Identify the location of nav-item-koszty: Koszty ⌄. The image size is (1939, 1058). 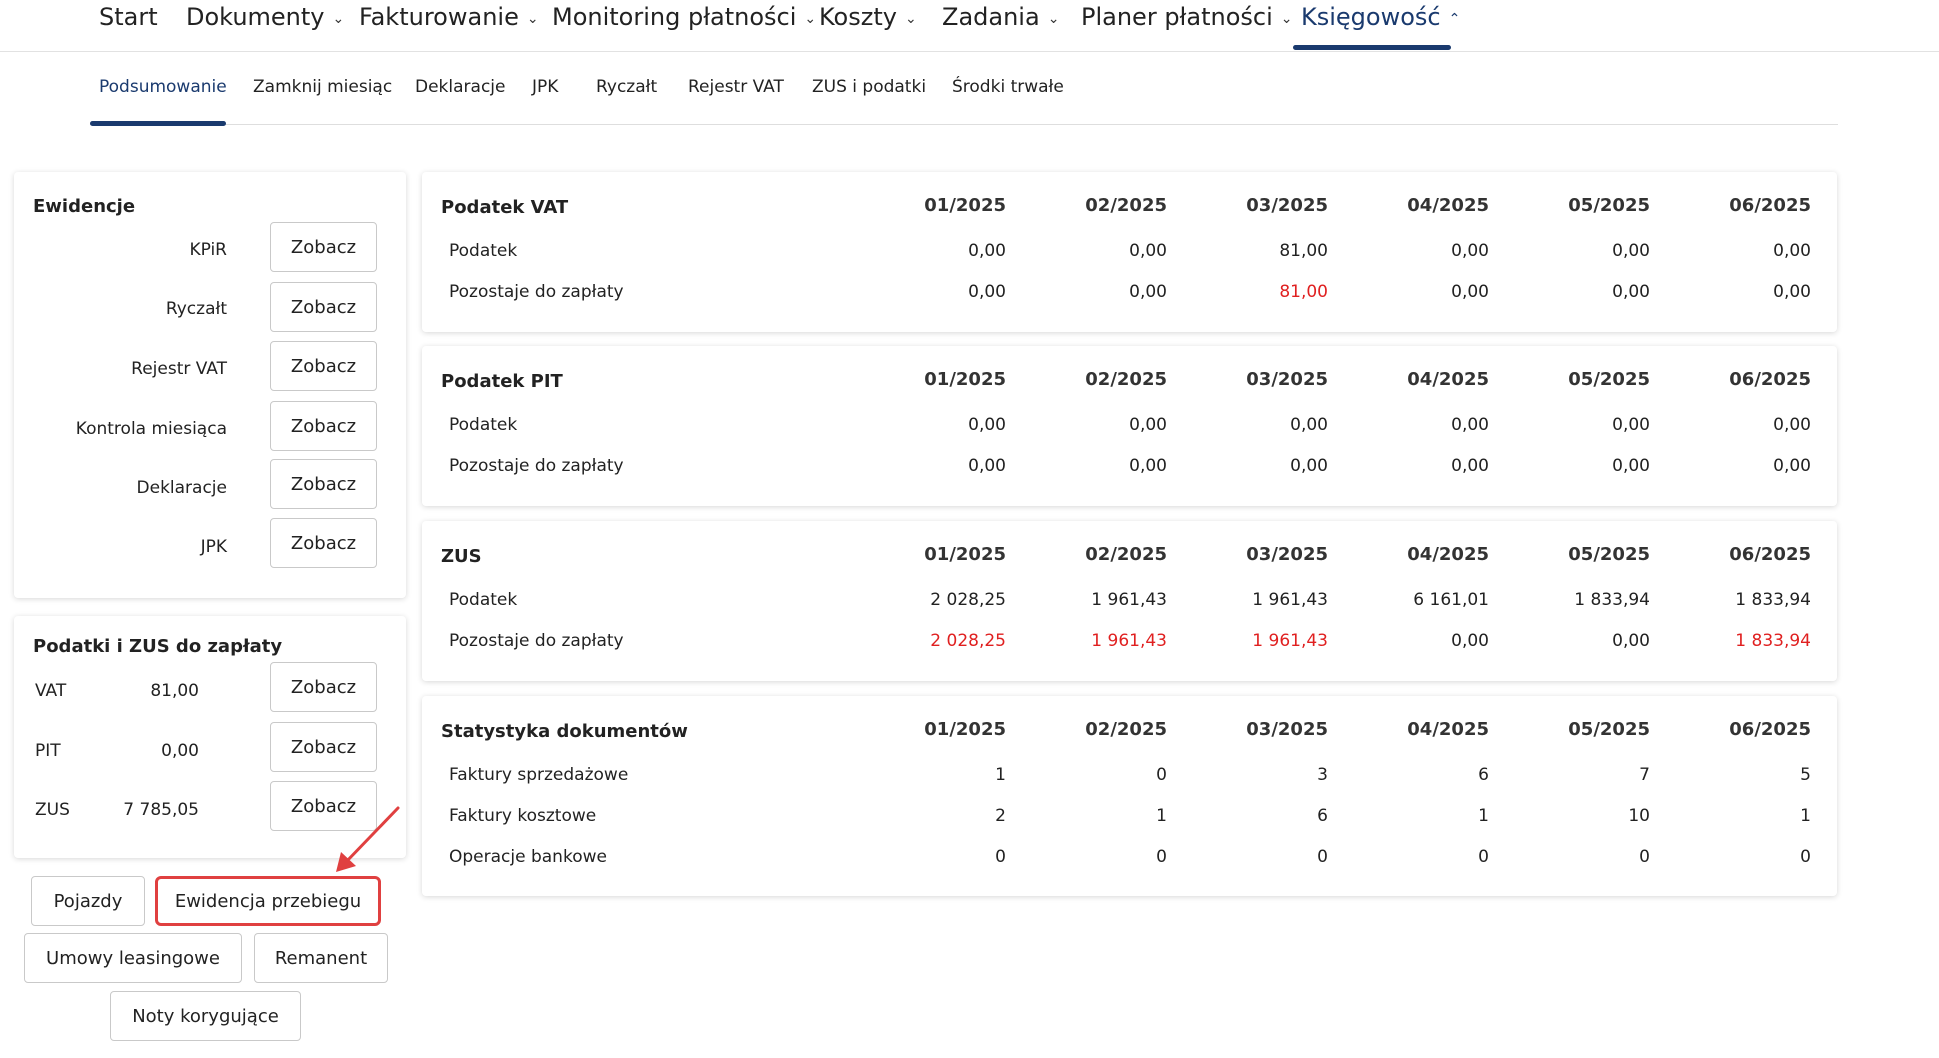
(868, 26).